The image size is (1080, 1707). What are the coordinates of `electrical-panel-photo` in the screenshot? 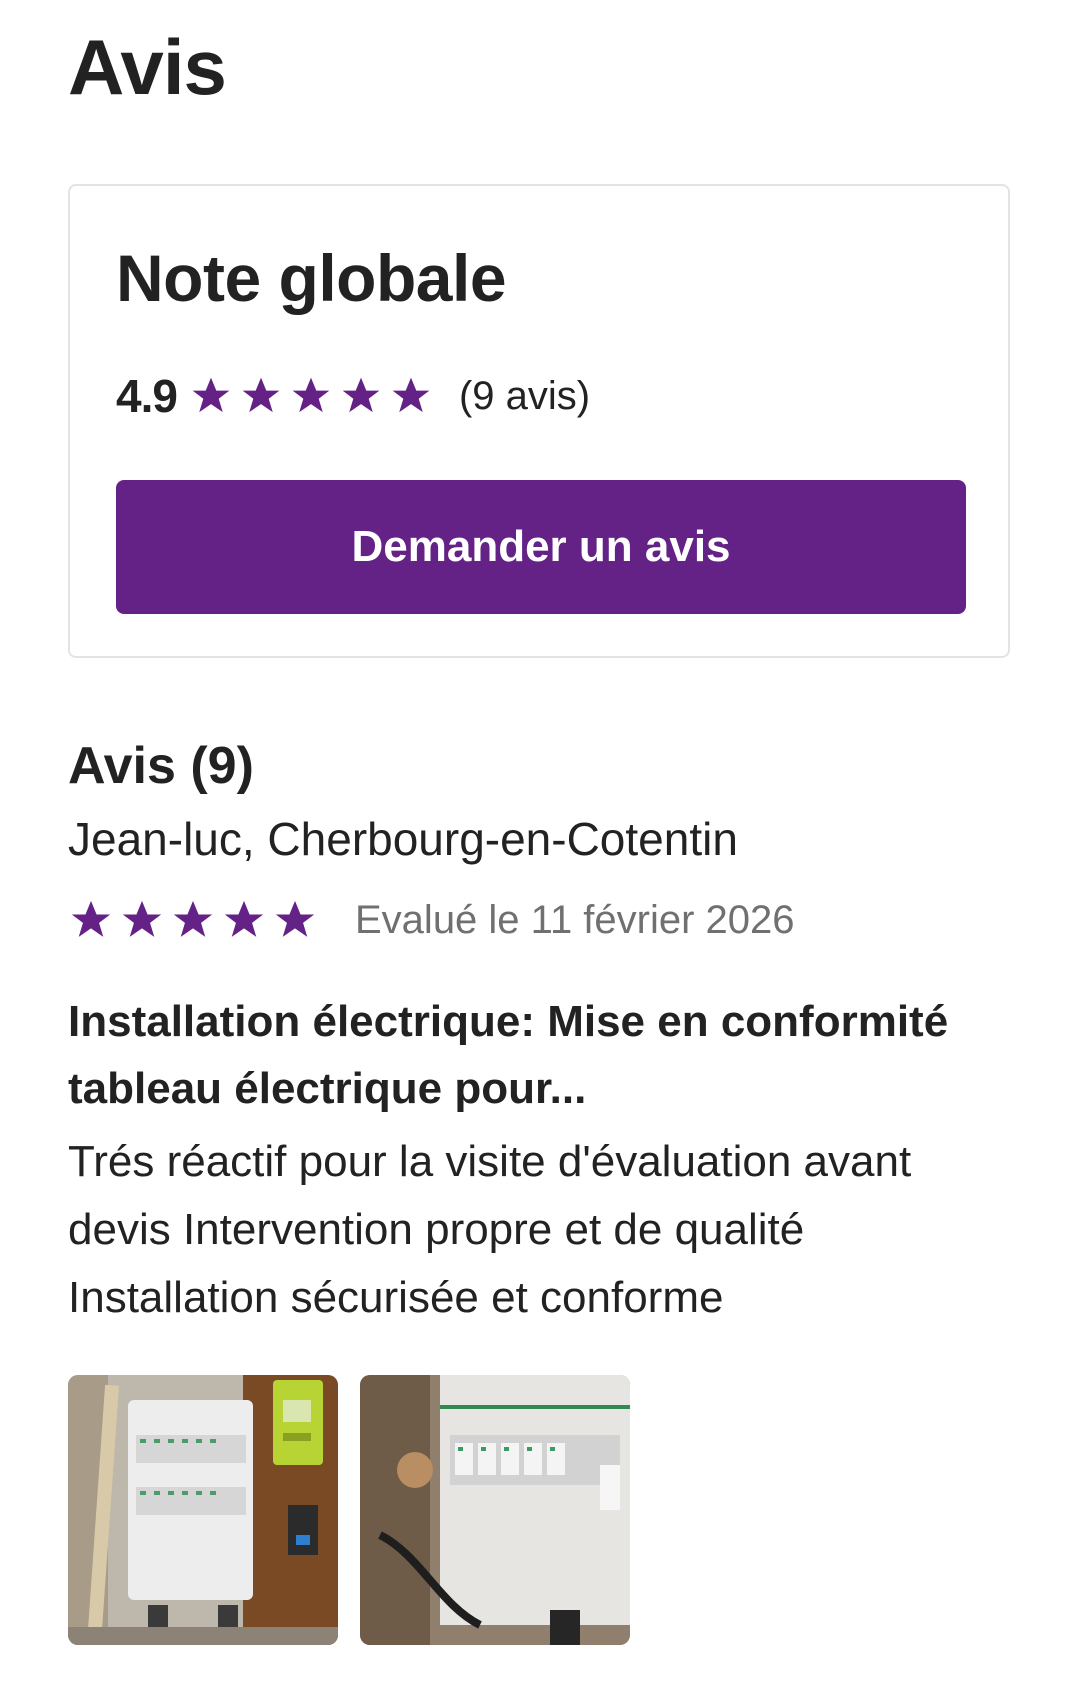 It's located at (203, 1510).